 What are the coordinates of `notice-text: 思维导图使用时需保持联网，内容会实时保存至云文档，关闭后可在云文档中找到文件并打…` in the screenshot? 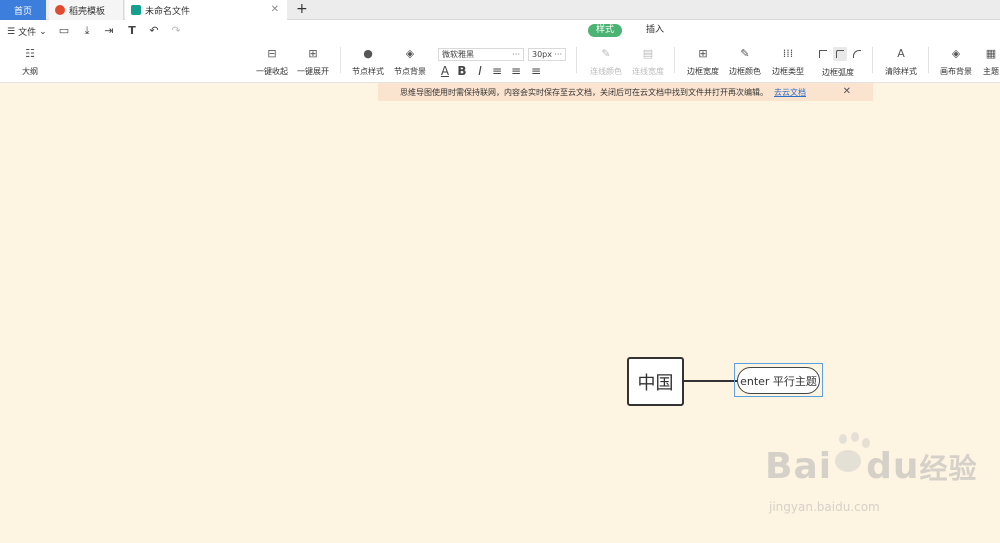 It's located at (584, 92).